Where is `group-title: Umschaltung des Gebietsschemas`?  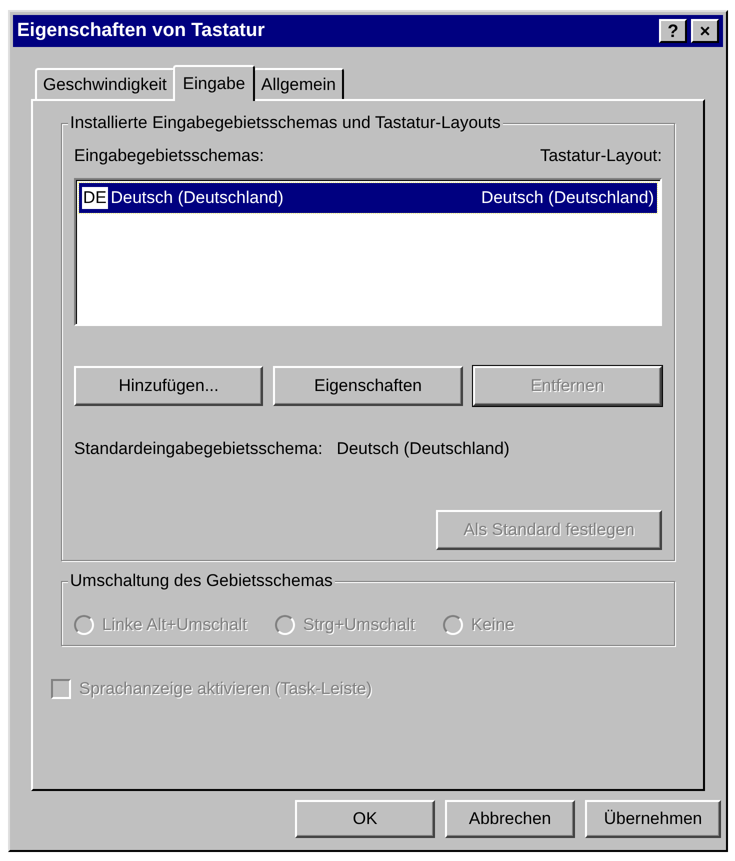 group-title: Umschaltung des Gebietsschemas is located at coordinates (201, 581).